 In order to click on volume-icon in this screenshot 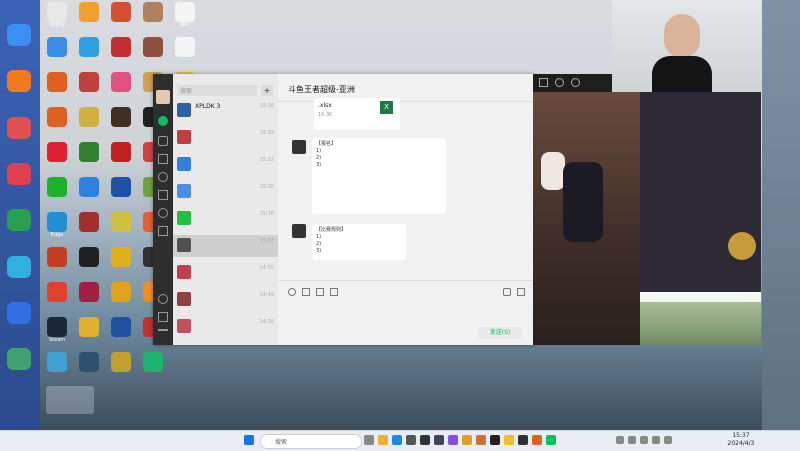, I will do `click(668, 440)`.